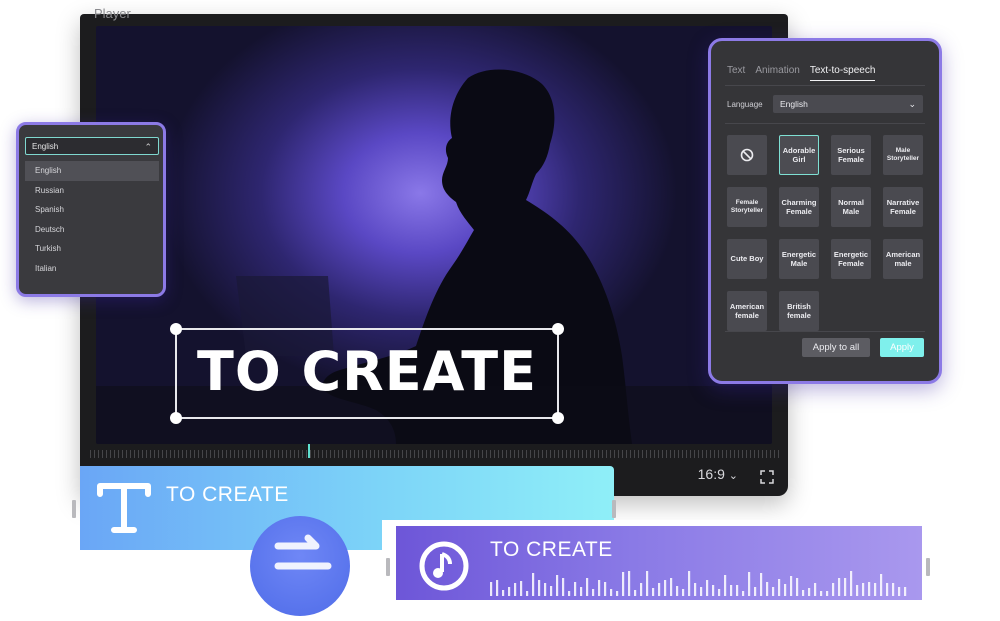 The width and height of the screenshot is (1000, 621). I want to click on voice-option-serious-female: Serious Female, so click(851, 155).